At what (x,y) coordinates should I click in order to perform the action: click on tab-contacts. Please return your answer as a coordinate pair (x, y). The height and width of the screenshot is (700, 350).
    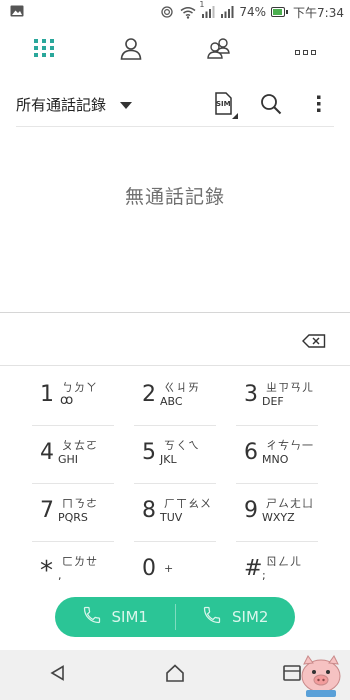
    Looking at the image, I should click on (132, 50).